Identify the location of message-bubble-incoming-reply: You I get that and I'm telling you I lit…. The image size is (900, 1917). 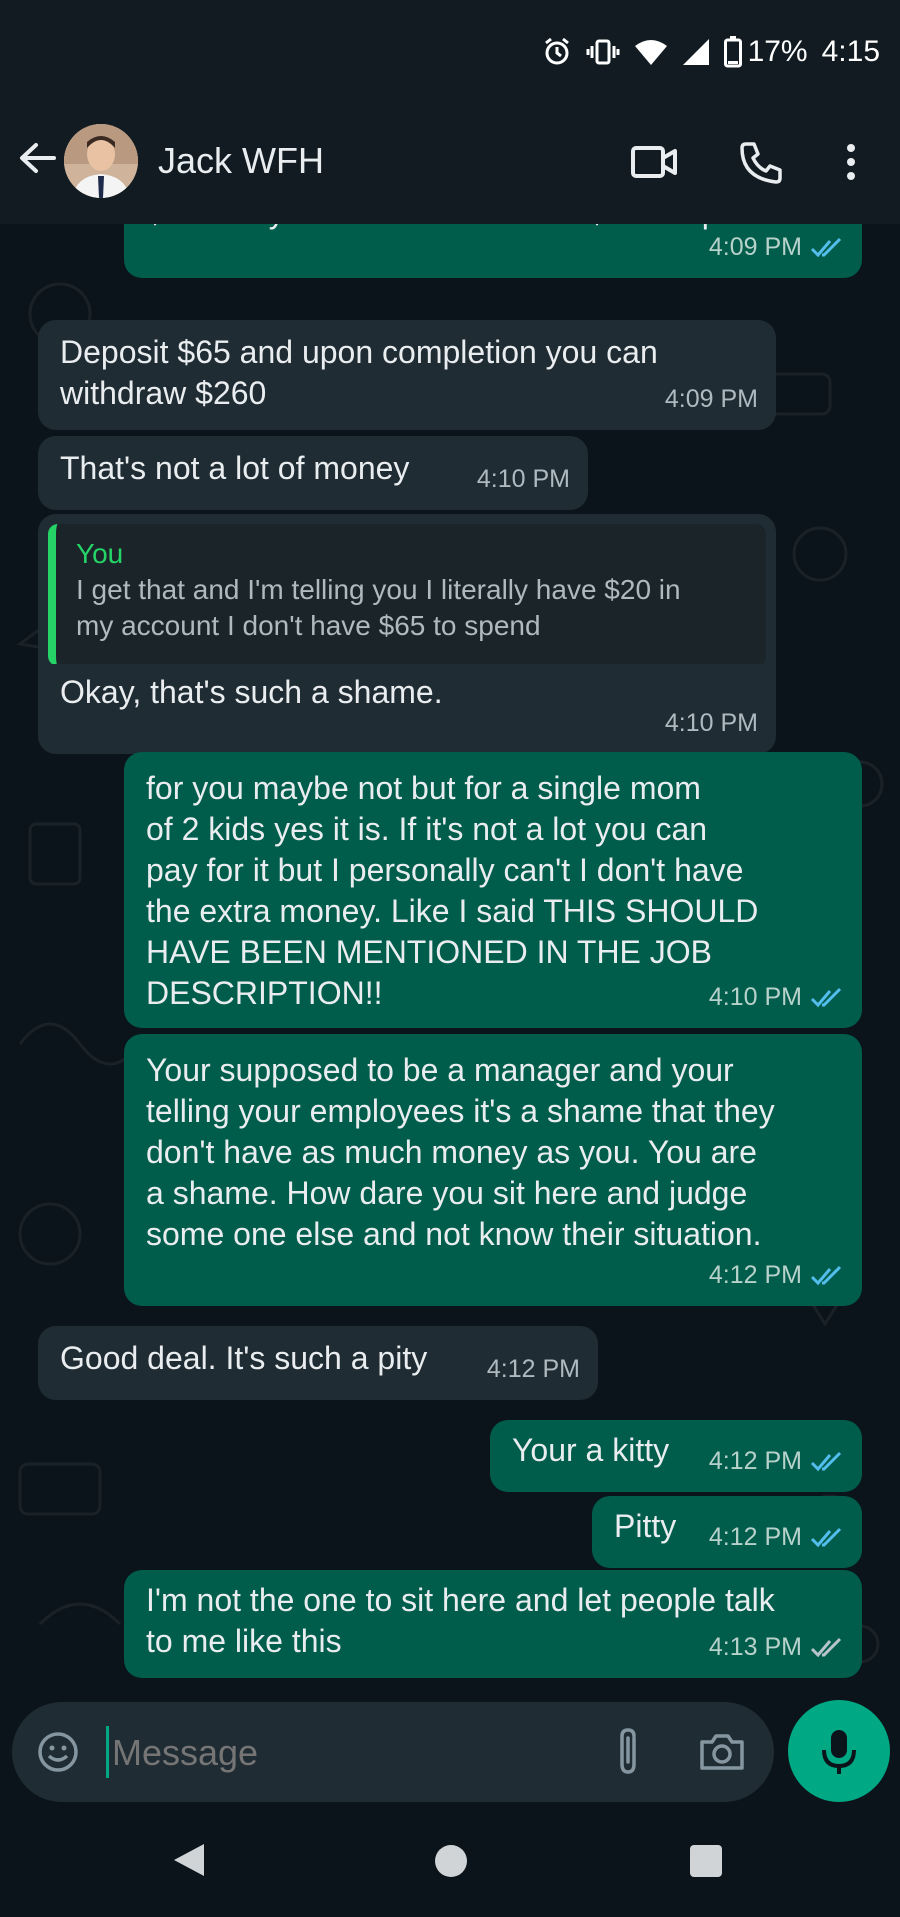
(407, 598).